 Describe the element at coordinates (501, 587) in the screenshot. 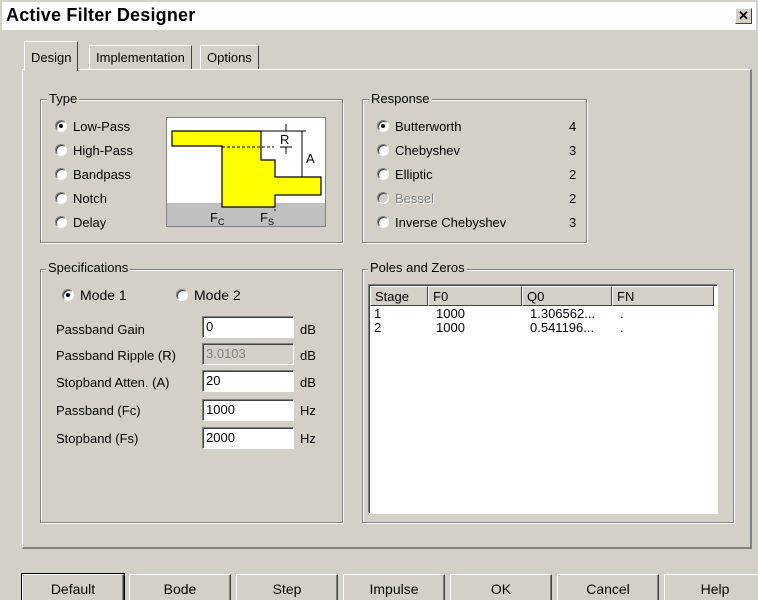

I see `ok-button: OK` at that location.